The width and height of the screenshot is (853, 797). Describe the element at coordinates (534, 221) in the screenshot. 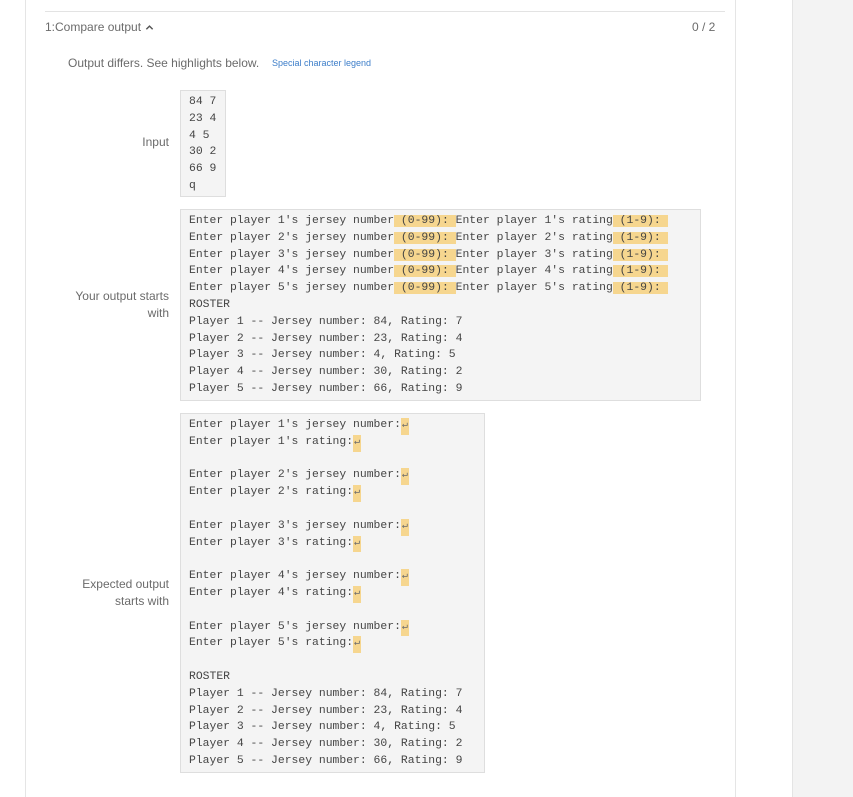

I see `output-text: Enter player 1's rating` at that location.